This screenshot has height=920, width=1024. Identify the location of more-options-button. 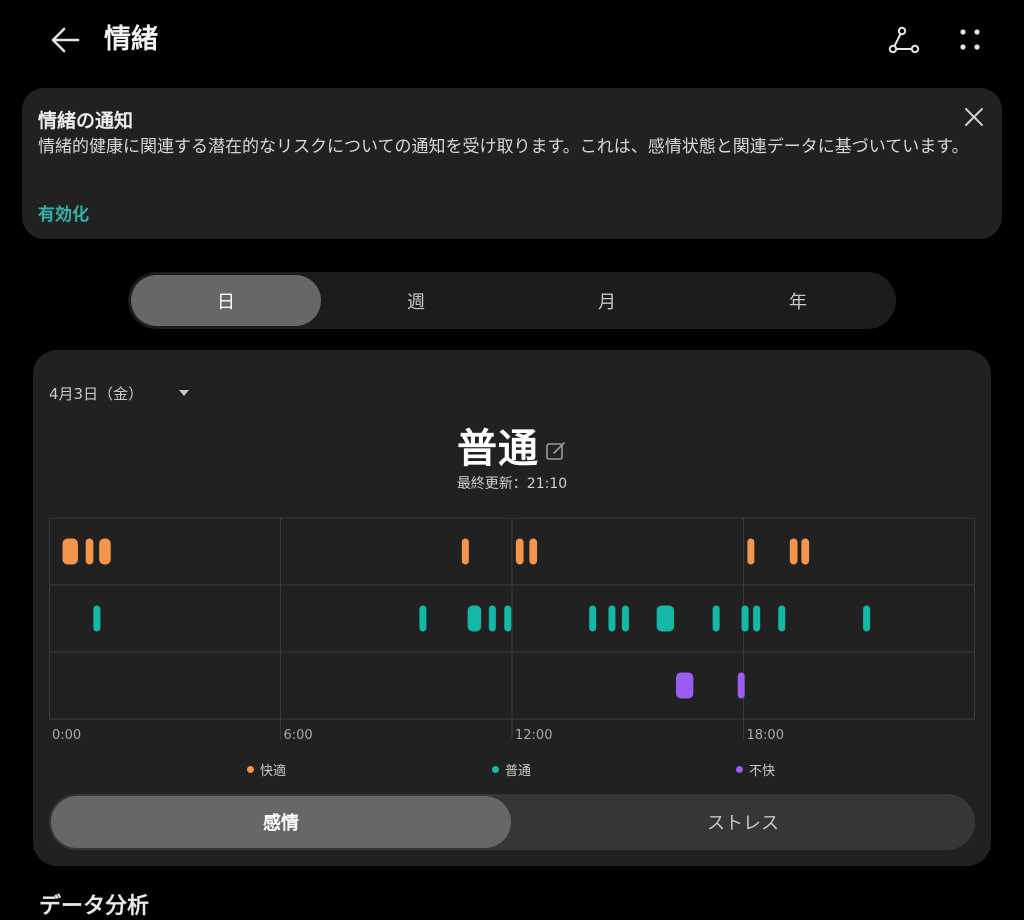
(970, 40).